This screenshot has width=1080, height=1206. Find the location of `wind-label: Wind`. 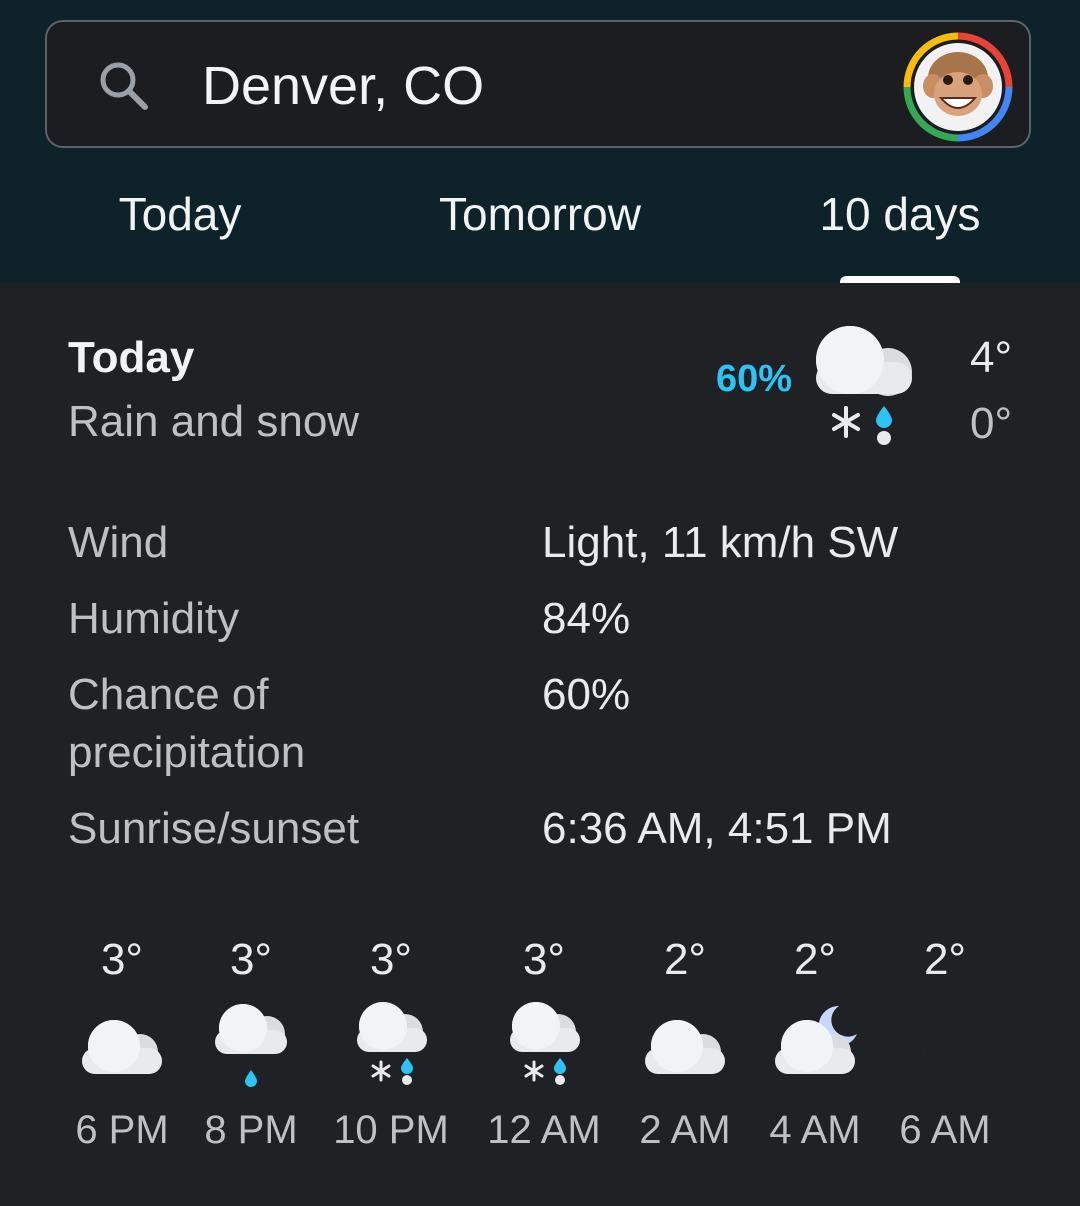

wind-label: Wind is located at coordinates (118, 542).